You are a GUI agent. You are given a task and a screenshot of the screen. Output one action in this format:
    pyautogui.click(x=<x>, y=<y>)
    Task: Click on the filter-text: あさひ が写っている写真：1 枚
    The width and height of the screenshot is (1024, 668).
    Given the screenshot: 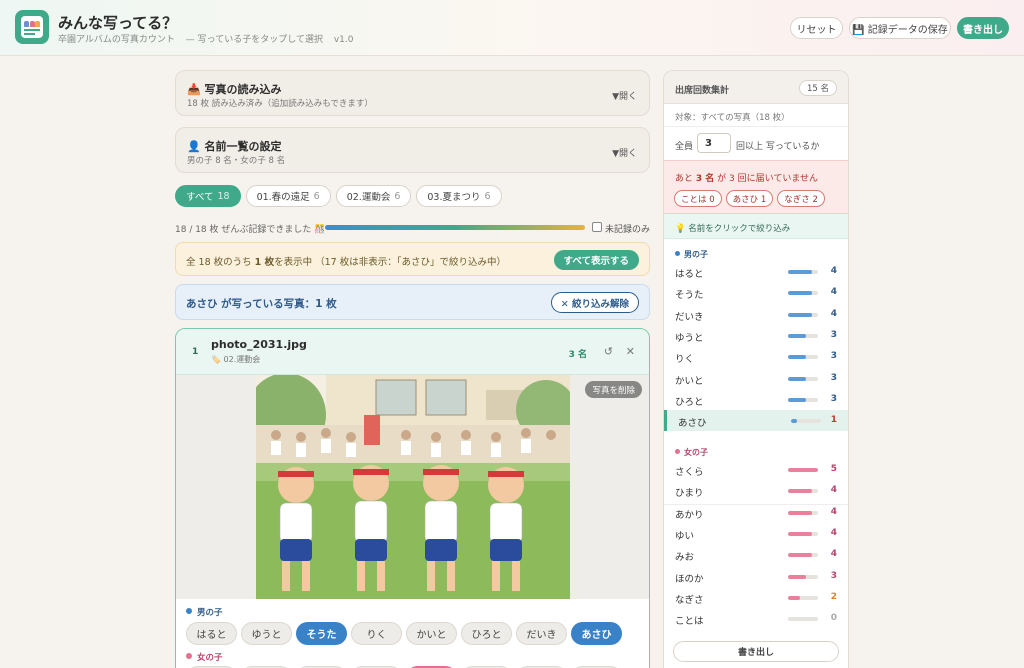 What is the action you would take?
    pyautogui.click(x=261, y=304)
    